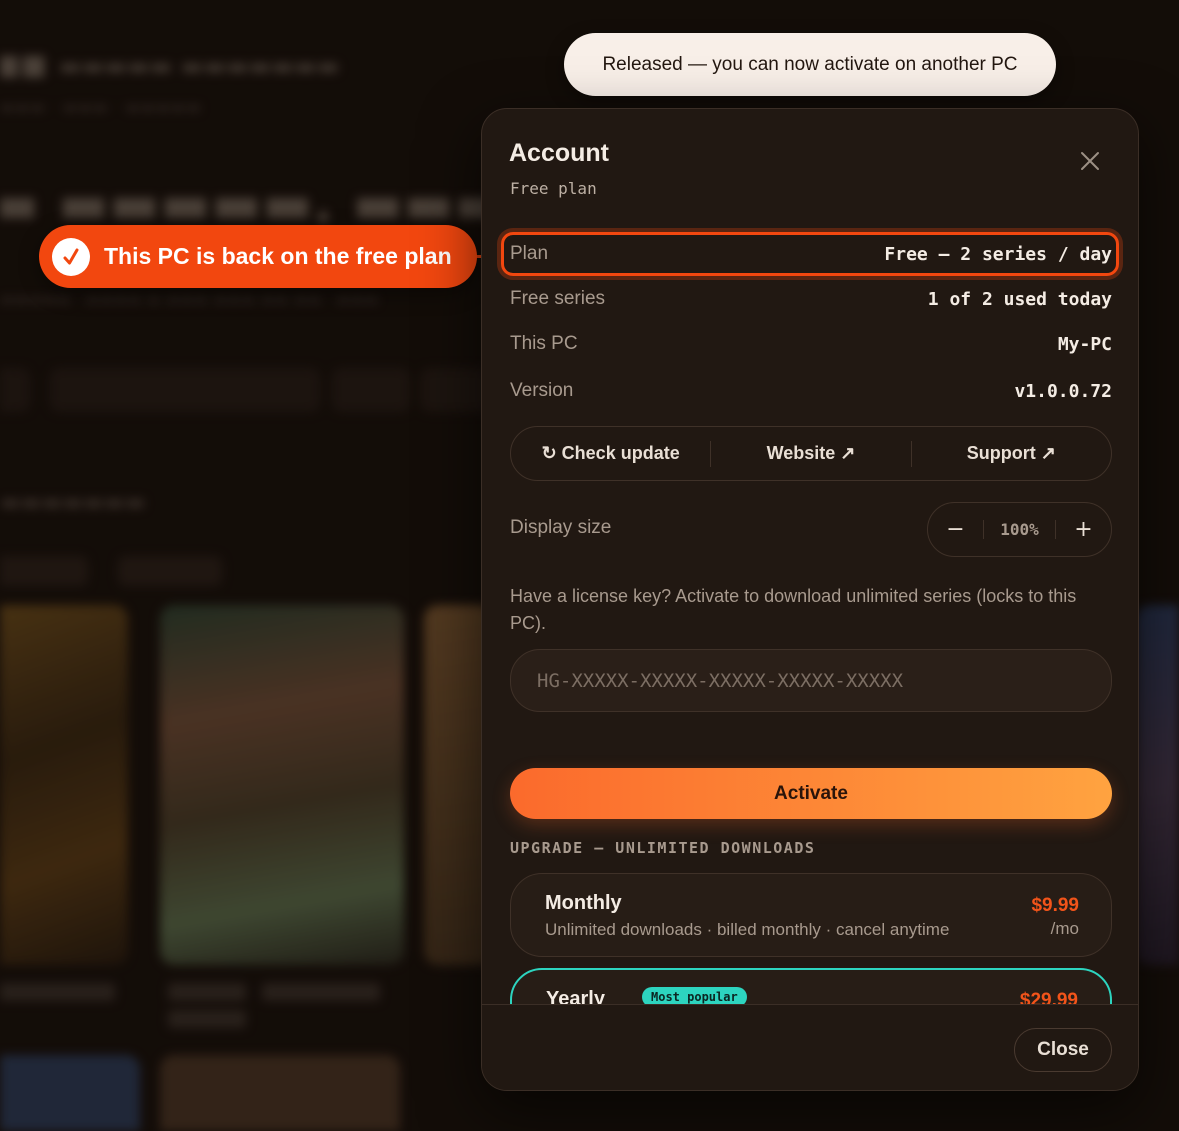 The height and width of the screenshot is (1131, 1179). I want to click on this-pc-row: This PC My-PC, so click(811, 344).